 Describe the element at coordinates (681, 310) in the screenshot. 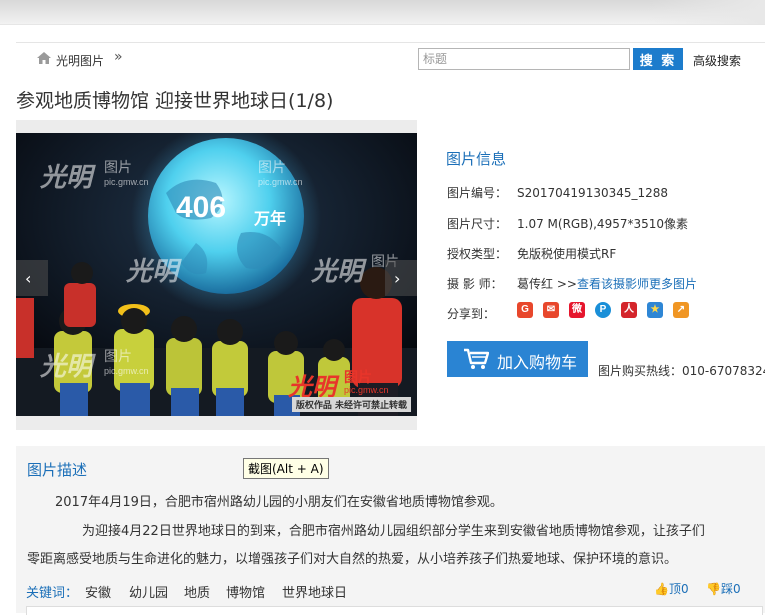

I see `more-share-icon: ↗` at that location.